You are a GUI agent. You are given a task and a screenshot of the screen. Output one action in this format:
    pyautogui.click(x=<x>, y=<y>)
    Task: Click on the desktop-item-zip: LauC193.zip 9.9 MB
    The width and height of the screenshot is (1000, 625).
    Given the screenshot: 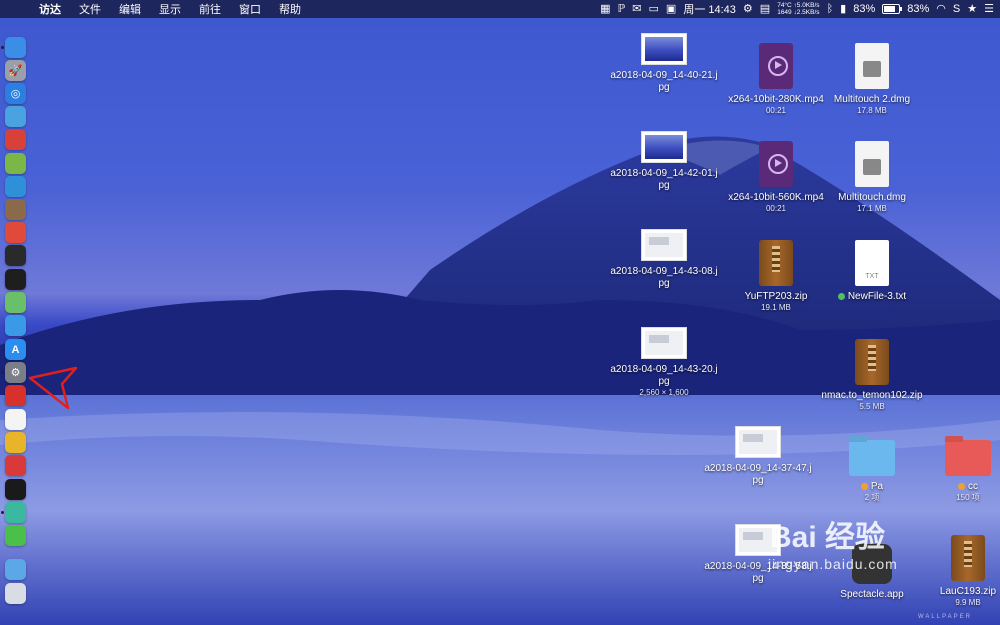 What is the action you would take?
    pyautogui.click(x=956, y=571)
    